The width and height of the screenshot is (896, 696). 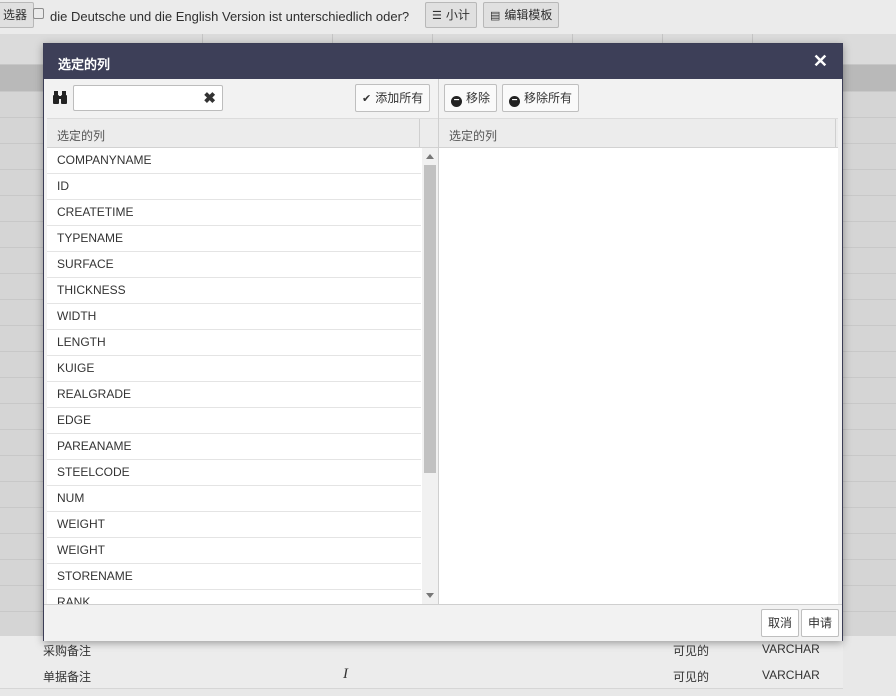 I want to click on remove-all-label: 移除所有, so click(x=548, y=98).